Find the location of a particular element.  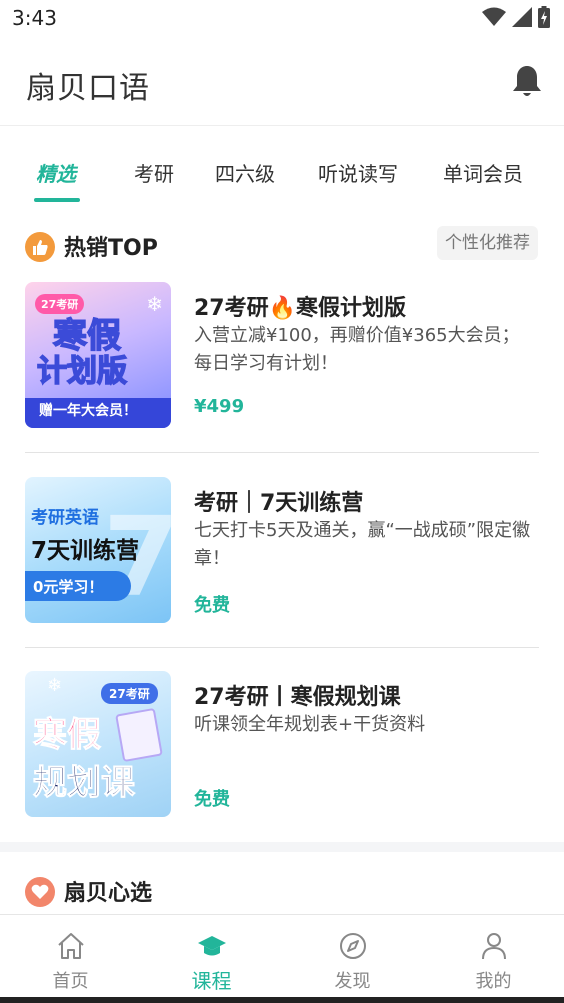

course-description: 入营立减¥100，再赠价值¥365大会员； 每日学习有计划！ is located at coordinates (357, 349).